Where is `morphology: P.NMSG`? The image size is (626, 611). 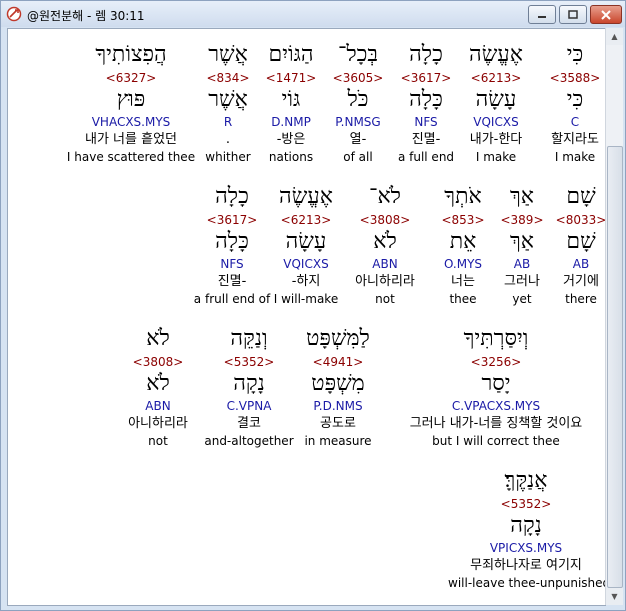
morphology: P.NMSG is located at coordinates (358, 122).